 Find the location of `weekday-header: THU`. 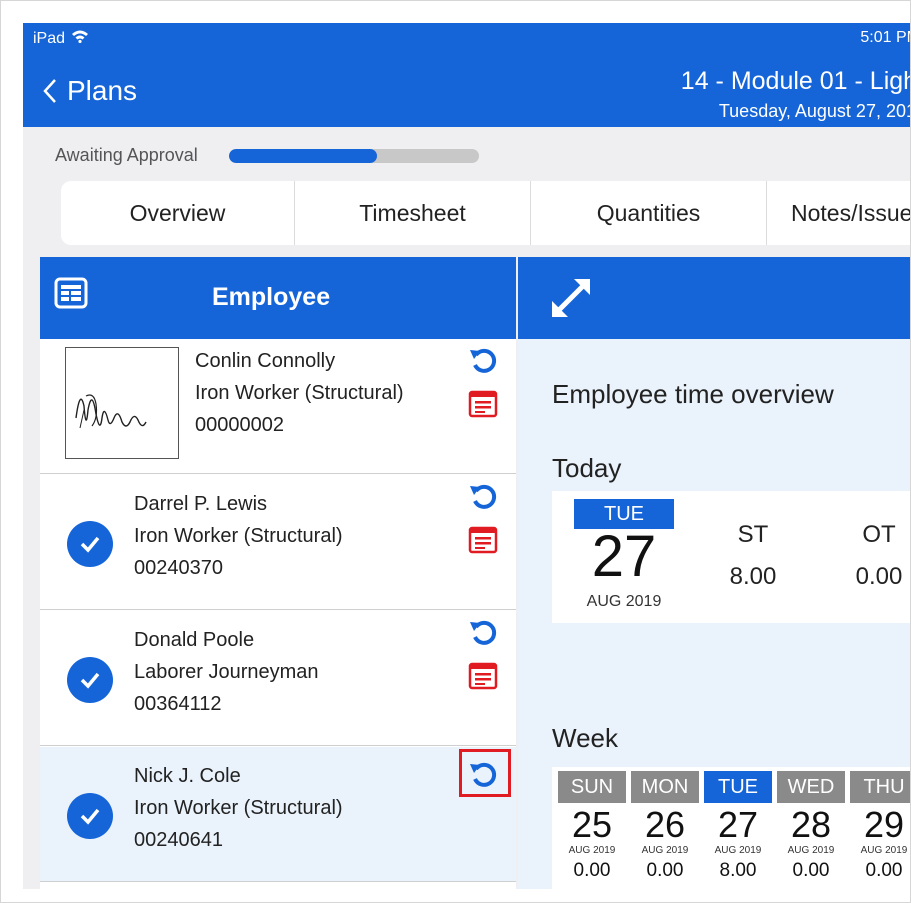

weekday-header: THU is located at coordinates (880, 787).